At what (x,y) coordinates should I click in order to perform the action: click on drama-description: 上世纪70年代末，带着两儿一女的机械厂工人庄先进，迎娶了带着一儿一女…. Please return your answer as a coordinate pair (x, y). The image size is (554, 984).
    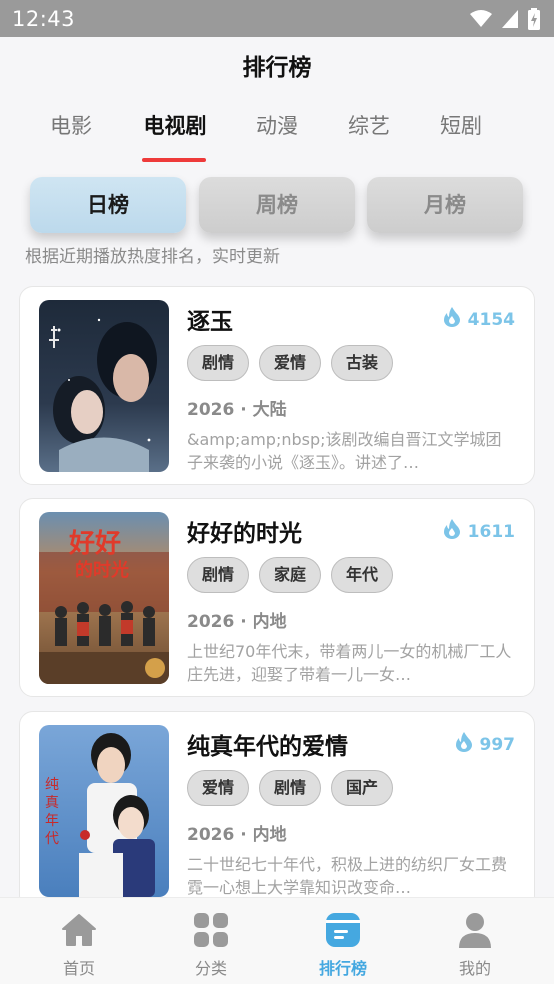
    Looking at the image, I should click on (349, 663).